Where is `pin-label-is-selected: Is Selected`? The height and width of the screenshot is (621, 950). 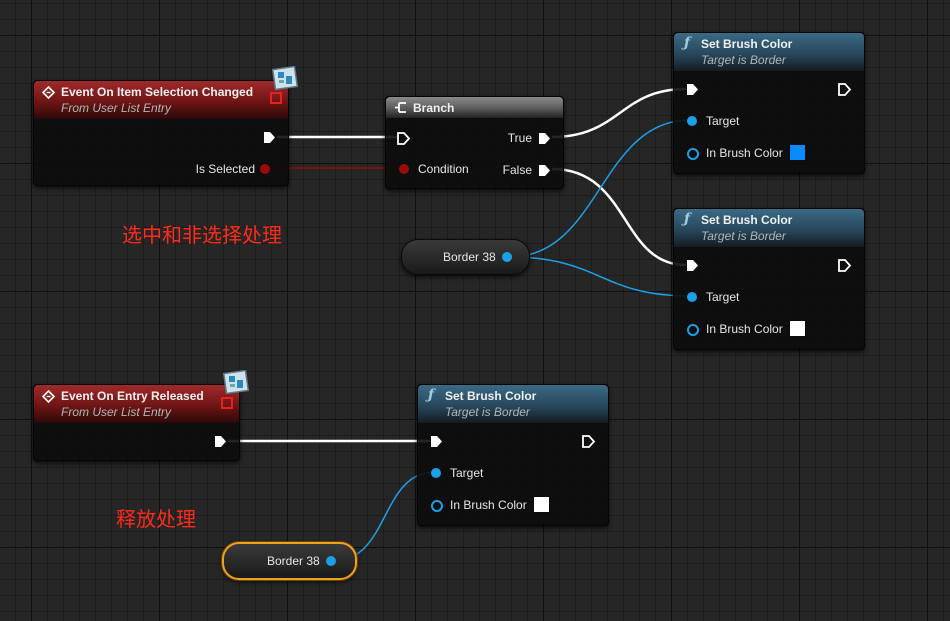
pin-label-is-selected: Is Selected is located at coordinates (225, 169).